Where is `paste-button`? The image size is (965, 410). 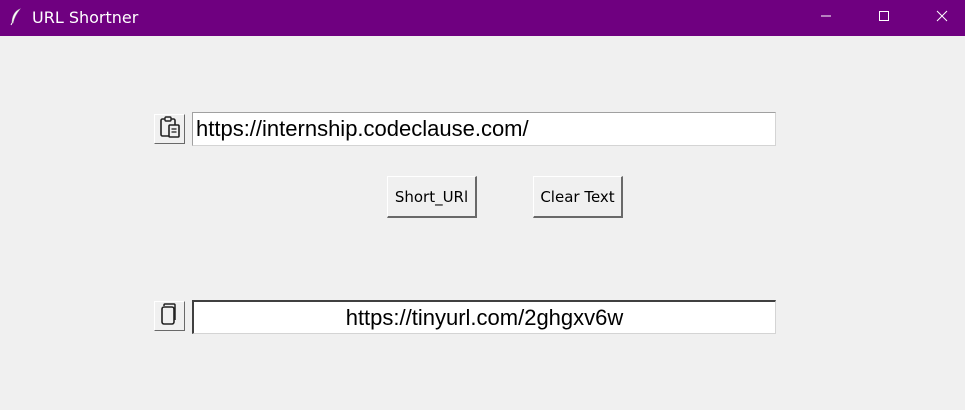
paste-button is located at coordinates (169, 129).